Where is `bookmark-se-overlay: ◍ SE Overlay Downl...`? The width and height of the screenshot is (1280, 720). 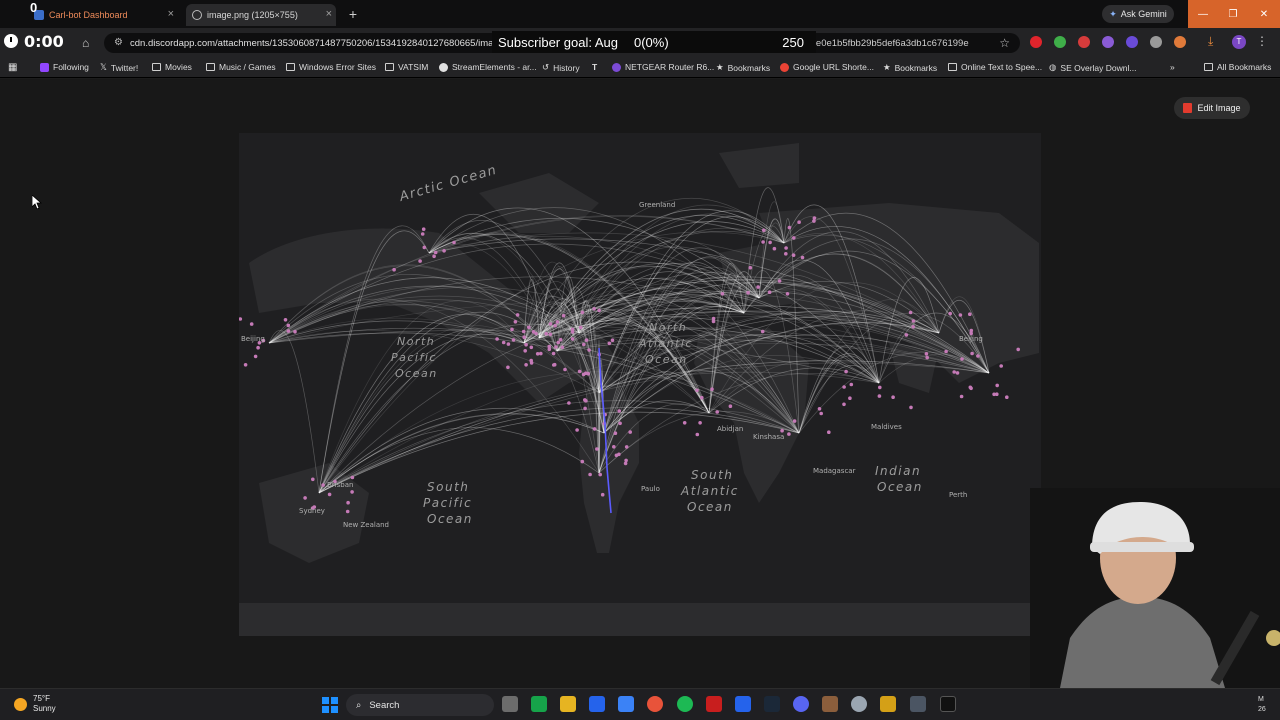 bookmark-se-overlay: ◍ SE Overlay Downl... is located at coordinates (1092, 67).